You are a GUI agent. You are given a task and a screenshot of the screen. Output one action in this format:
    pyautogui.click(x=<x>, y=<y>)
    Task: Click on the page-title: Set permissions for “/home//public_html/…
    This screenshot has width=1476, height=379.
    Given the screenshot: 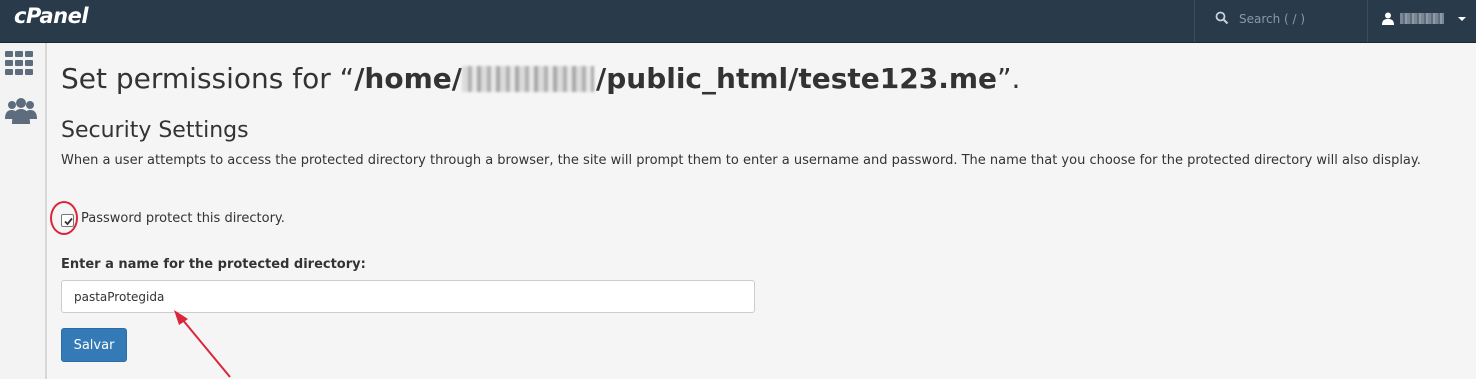 What is the action you would take?
    pyautogui.click(x=541, y=78)
    